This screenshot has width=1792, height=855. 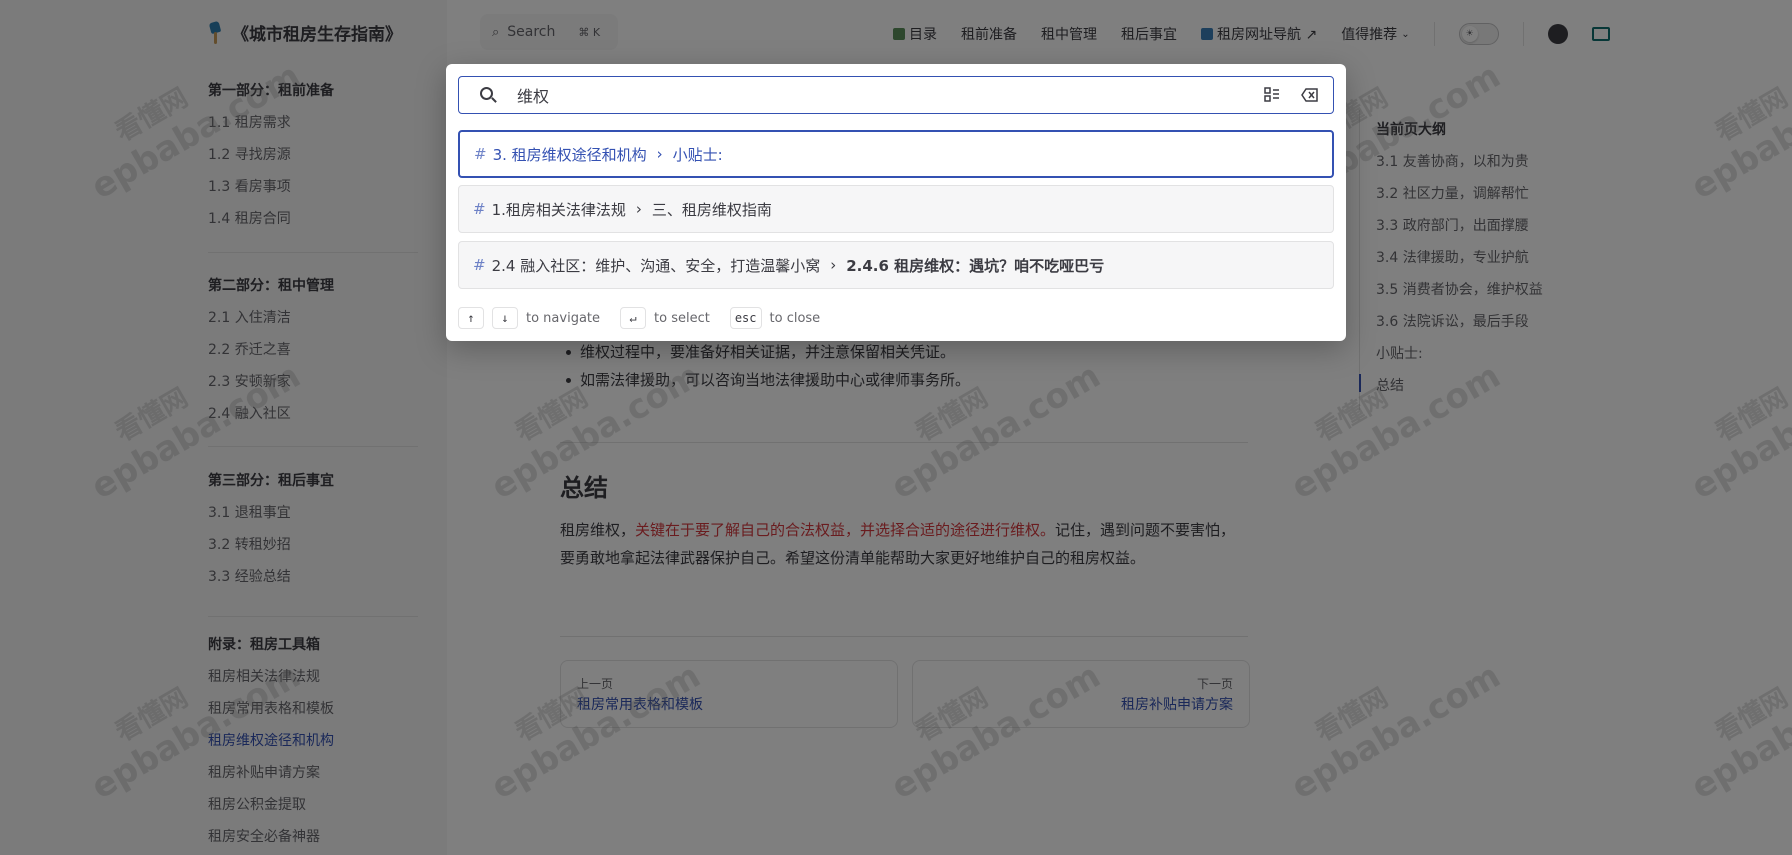 What do you see at coordinates (711, 209) in the screenshot?
I see `result-title: 三、租房维权指南` at bounding box center [711, 209].